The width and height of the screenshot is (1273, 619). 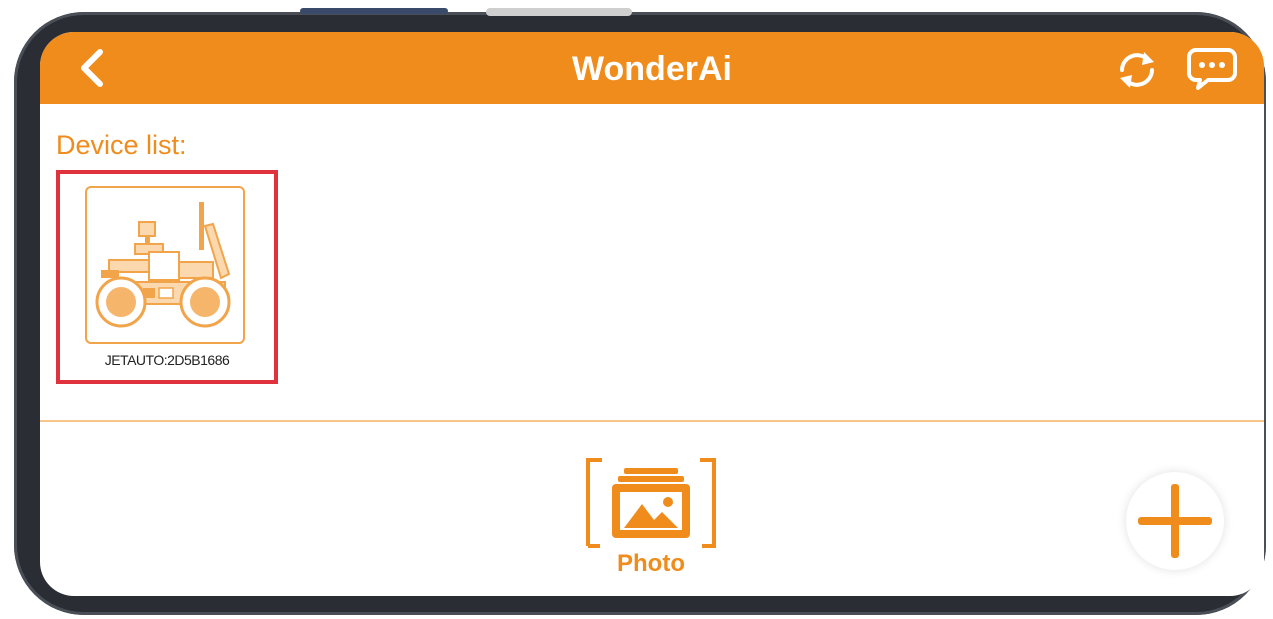 What do you see at coordinates (559, 12) in the screenshot?
I see `phone-top-edge` at bounding box center [559, 12].